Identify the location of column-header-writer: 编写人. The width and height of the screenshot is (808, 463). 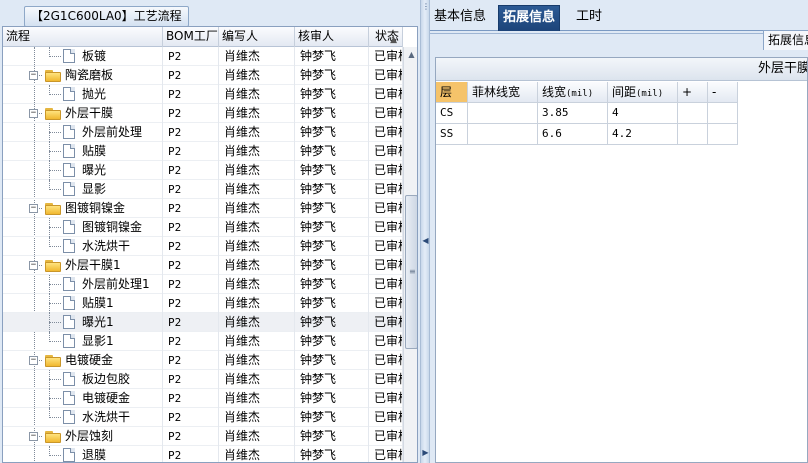
(257, 37).